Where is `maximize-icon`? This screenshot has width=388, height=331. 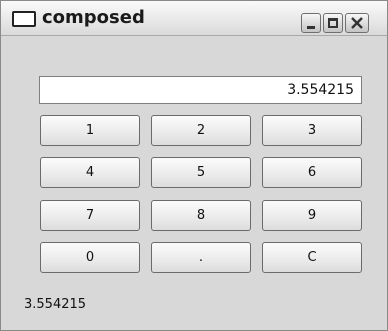 maximize-icon is located at coordinates (333, 23).